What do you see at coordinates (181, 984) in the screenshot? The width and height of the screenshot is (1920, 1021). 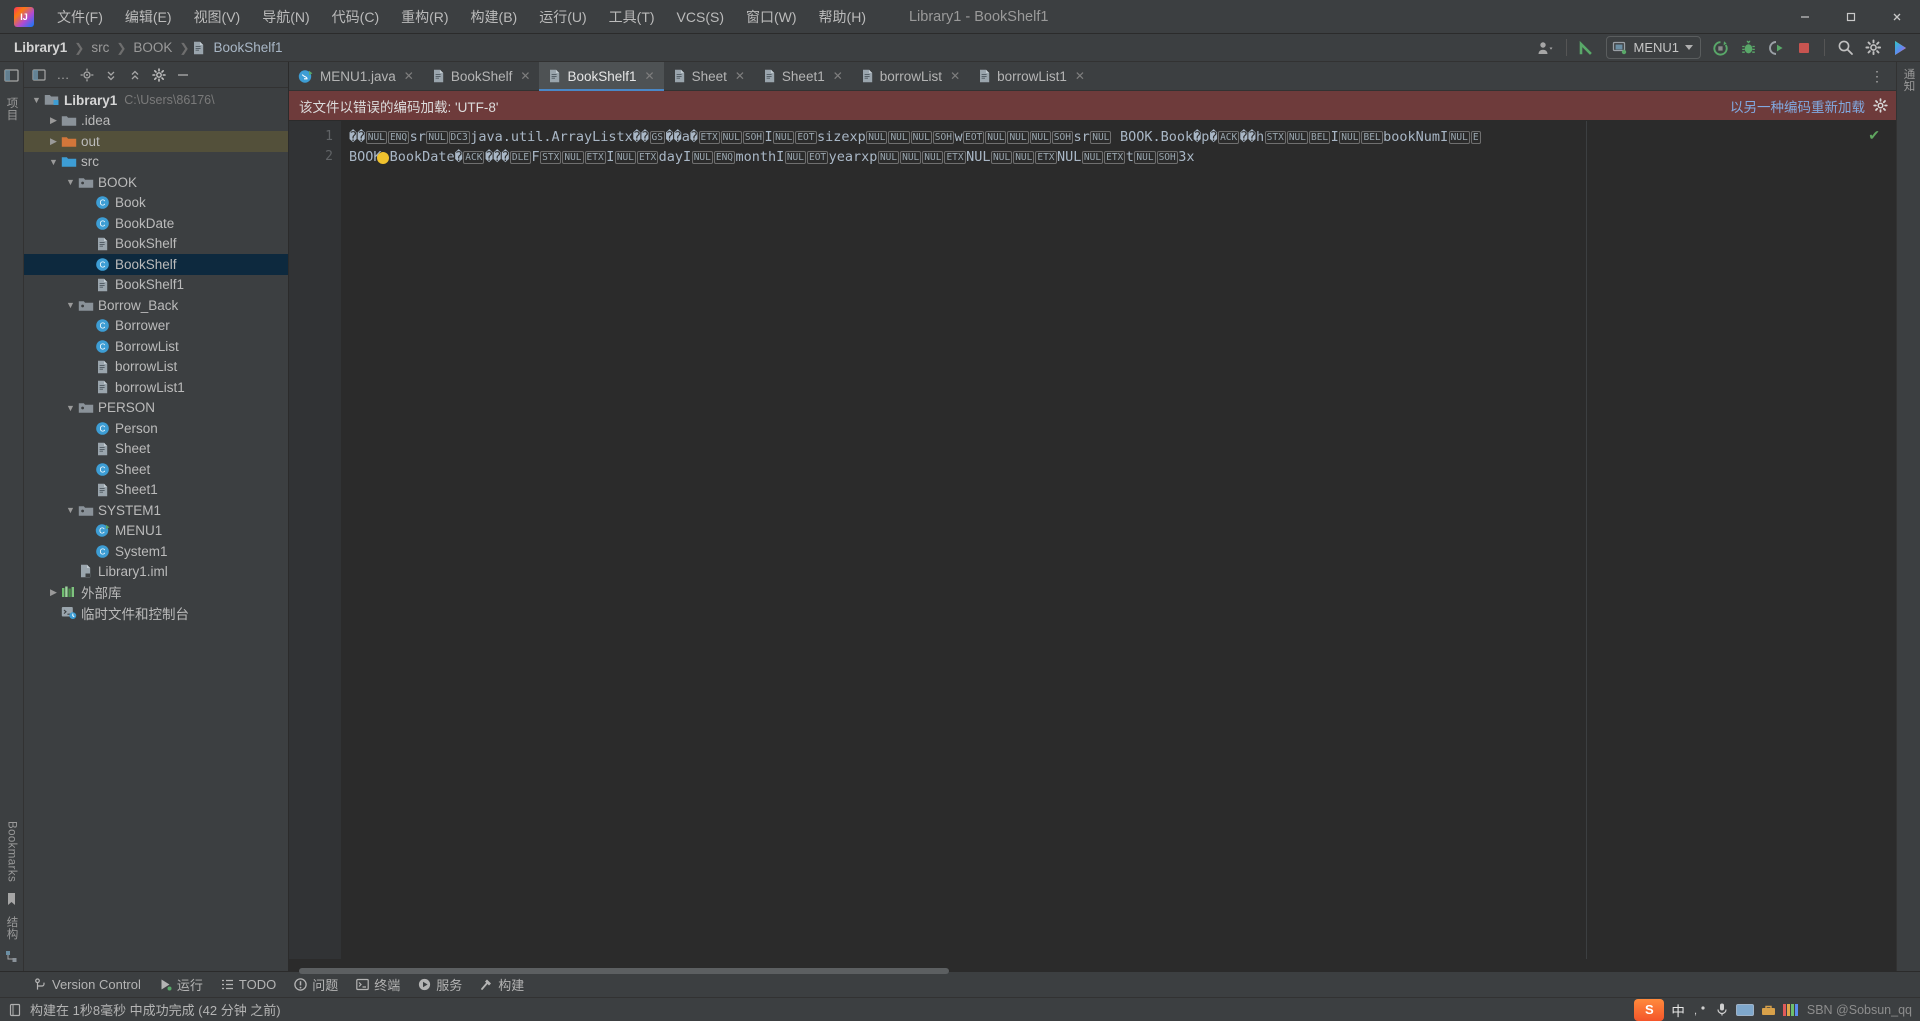 I see `tool-window-button-运行: 运行` at bounding box center [181, 984].